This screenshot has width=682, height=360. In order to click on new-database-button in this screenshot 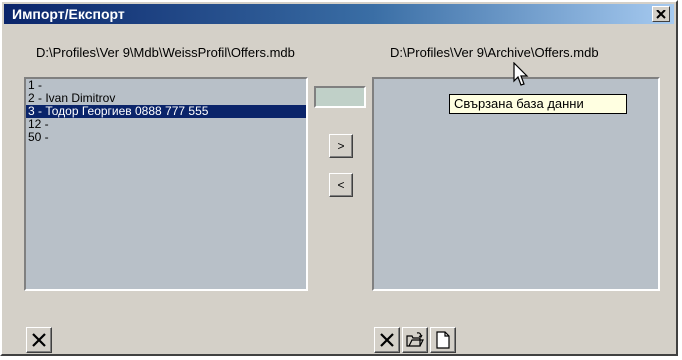, I will do `click(443, 340)`.